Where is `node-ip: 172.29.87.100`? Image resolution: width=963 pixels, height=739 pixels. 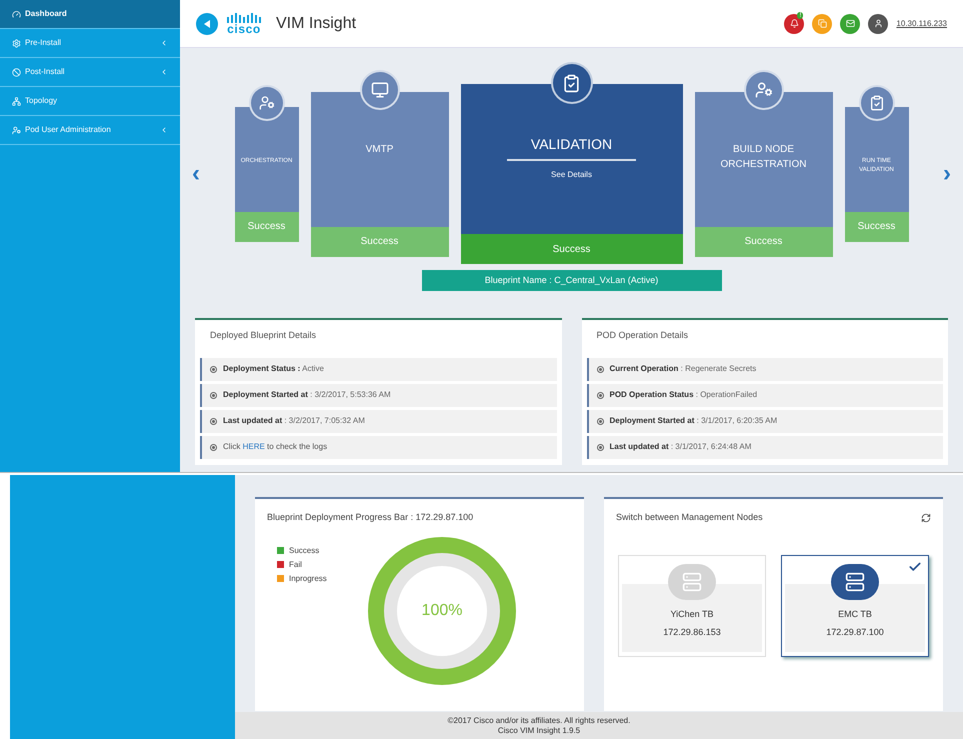
node-ip: 172.29.87.100 is located at coordinates (855, 632).